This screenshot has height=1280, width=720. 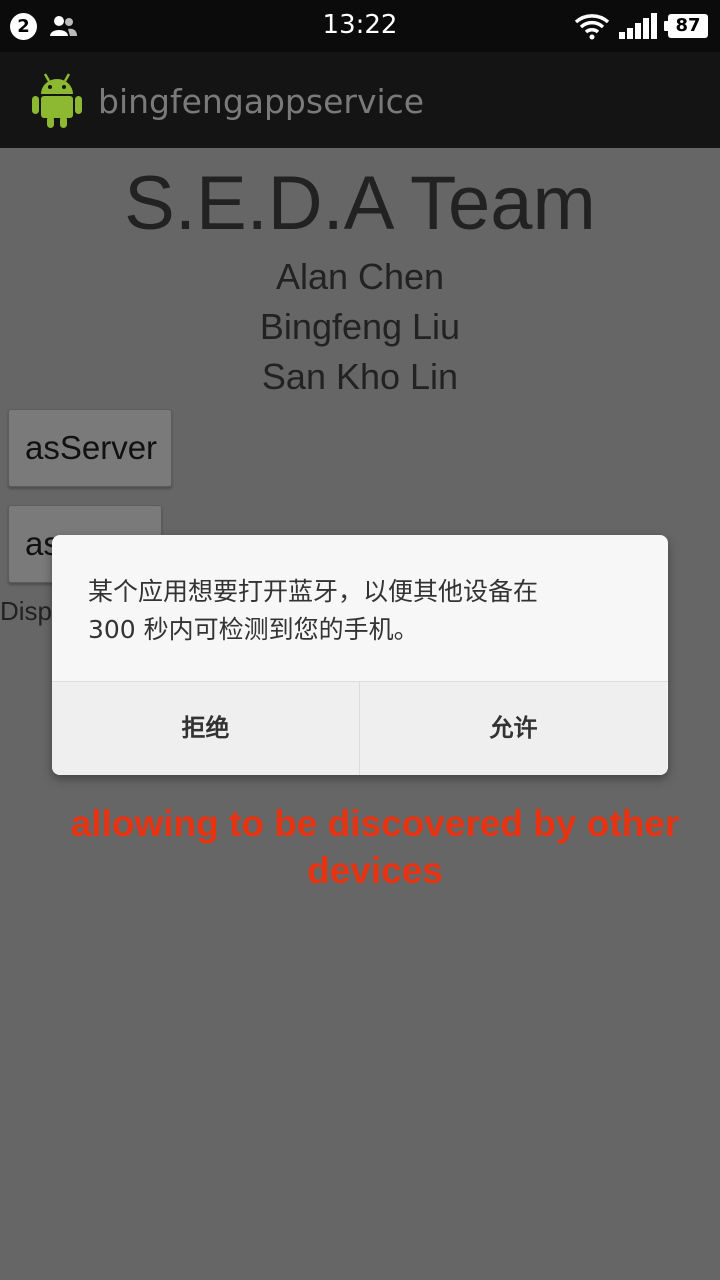 I want to click on android-app-icon, so click(x=57, y=100).